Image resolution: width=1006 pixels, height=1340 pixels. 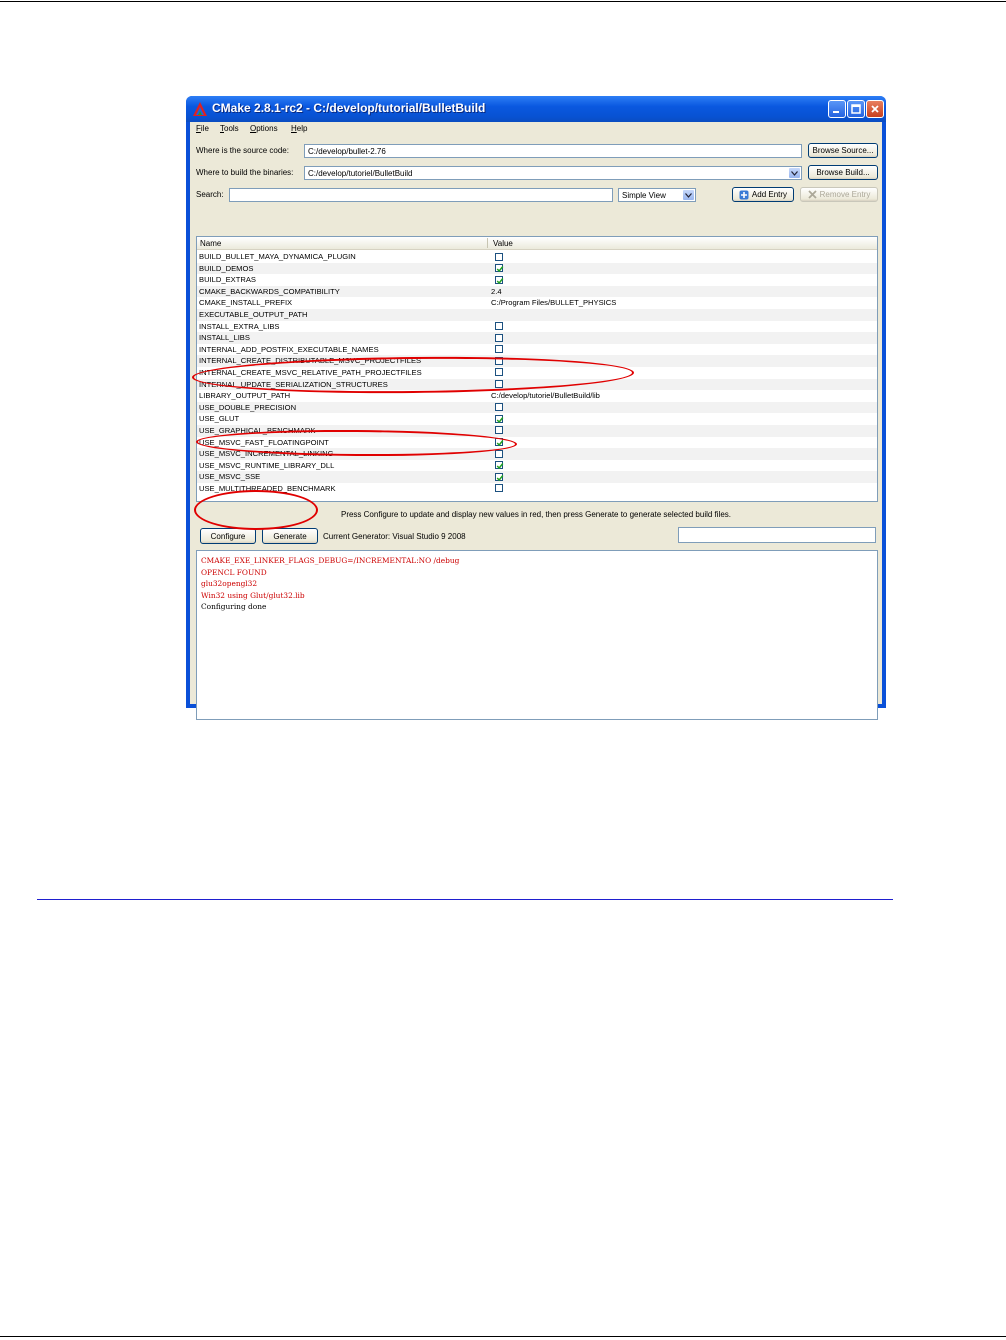 I want to click on menu-tools: Tools, so click(x=229, y=128).